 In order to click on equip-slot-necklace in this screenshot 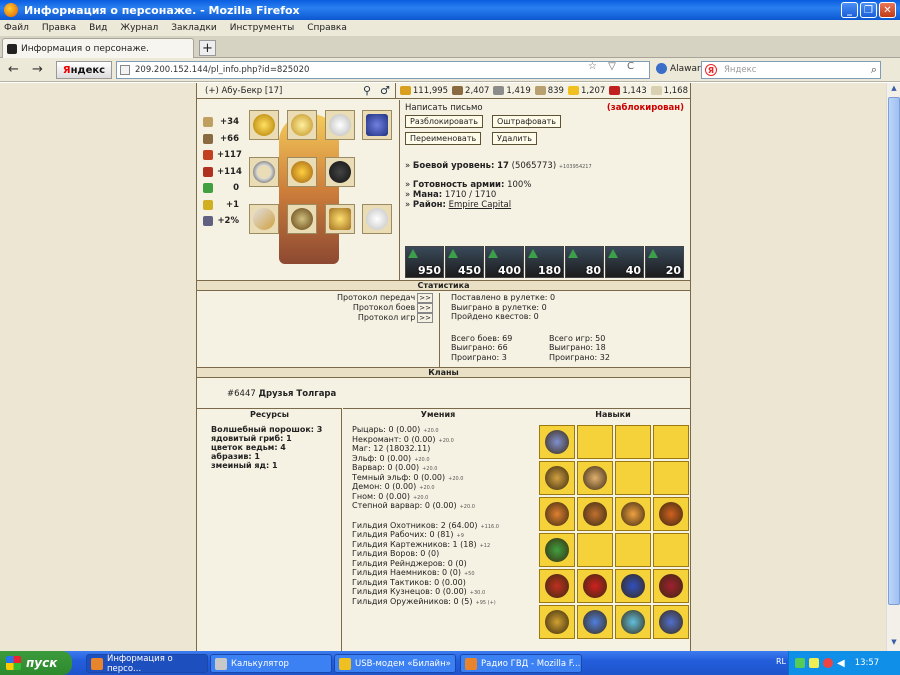, I will do `click(340, 125)`.